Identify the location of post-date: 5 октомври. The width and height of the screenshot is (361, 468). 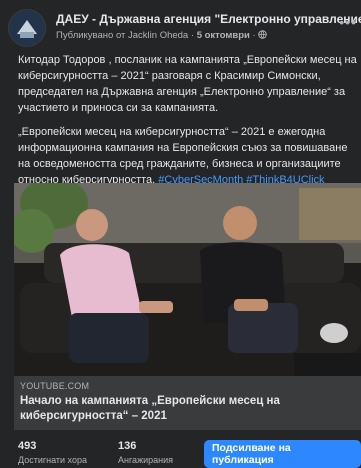
(223, 35).